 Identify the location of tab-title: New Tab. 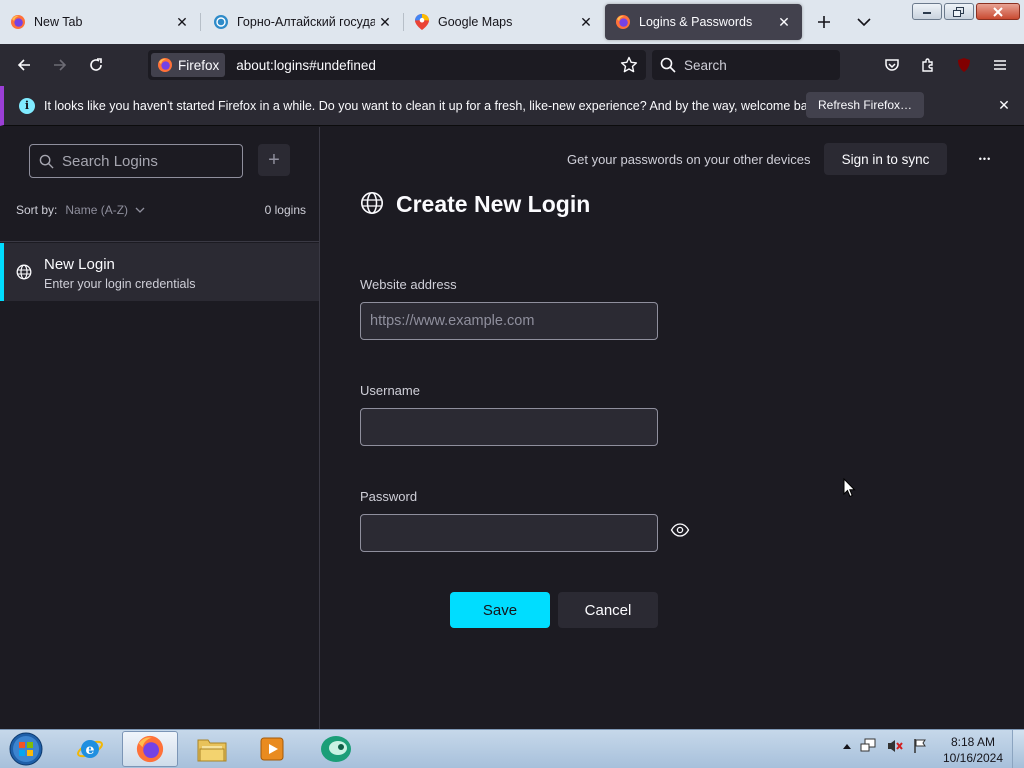
(58, 22).